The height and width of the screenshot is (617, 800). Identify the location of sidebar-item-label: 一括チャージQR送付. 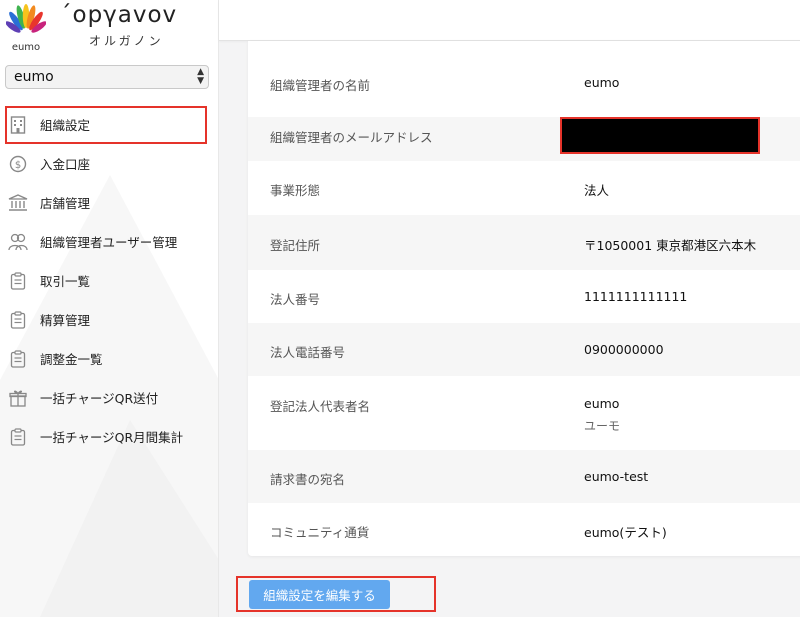
(99, 398).